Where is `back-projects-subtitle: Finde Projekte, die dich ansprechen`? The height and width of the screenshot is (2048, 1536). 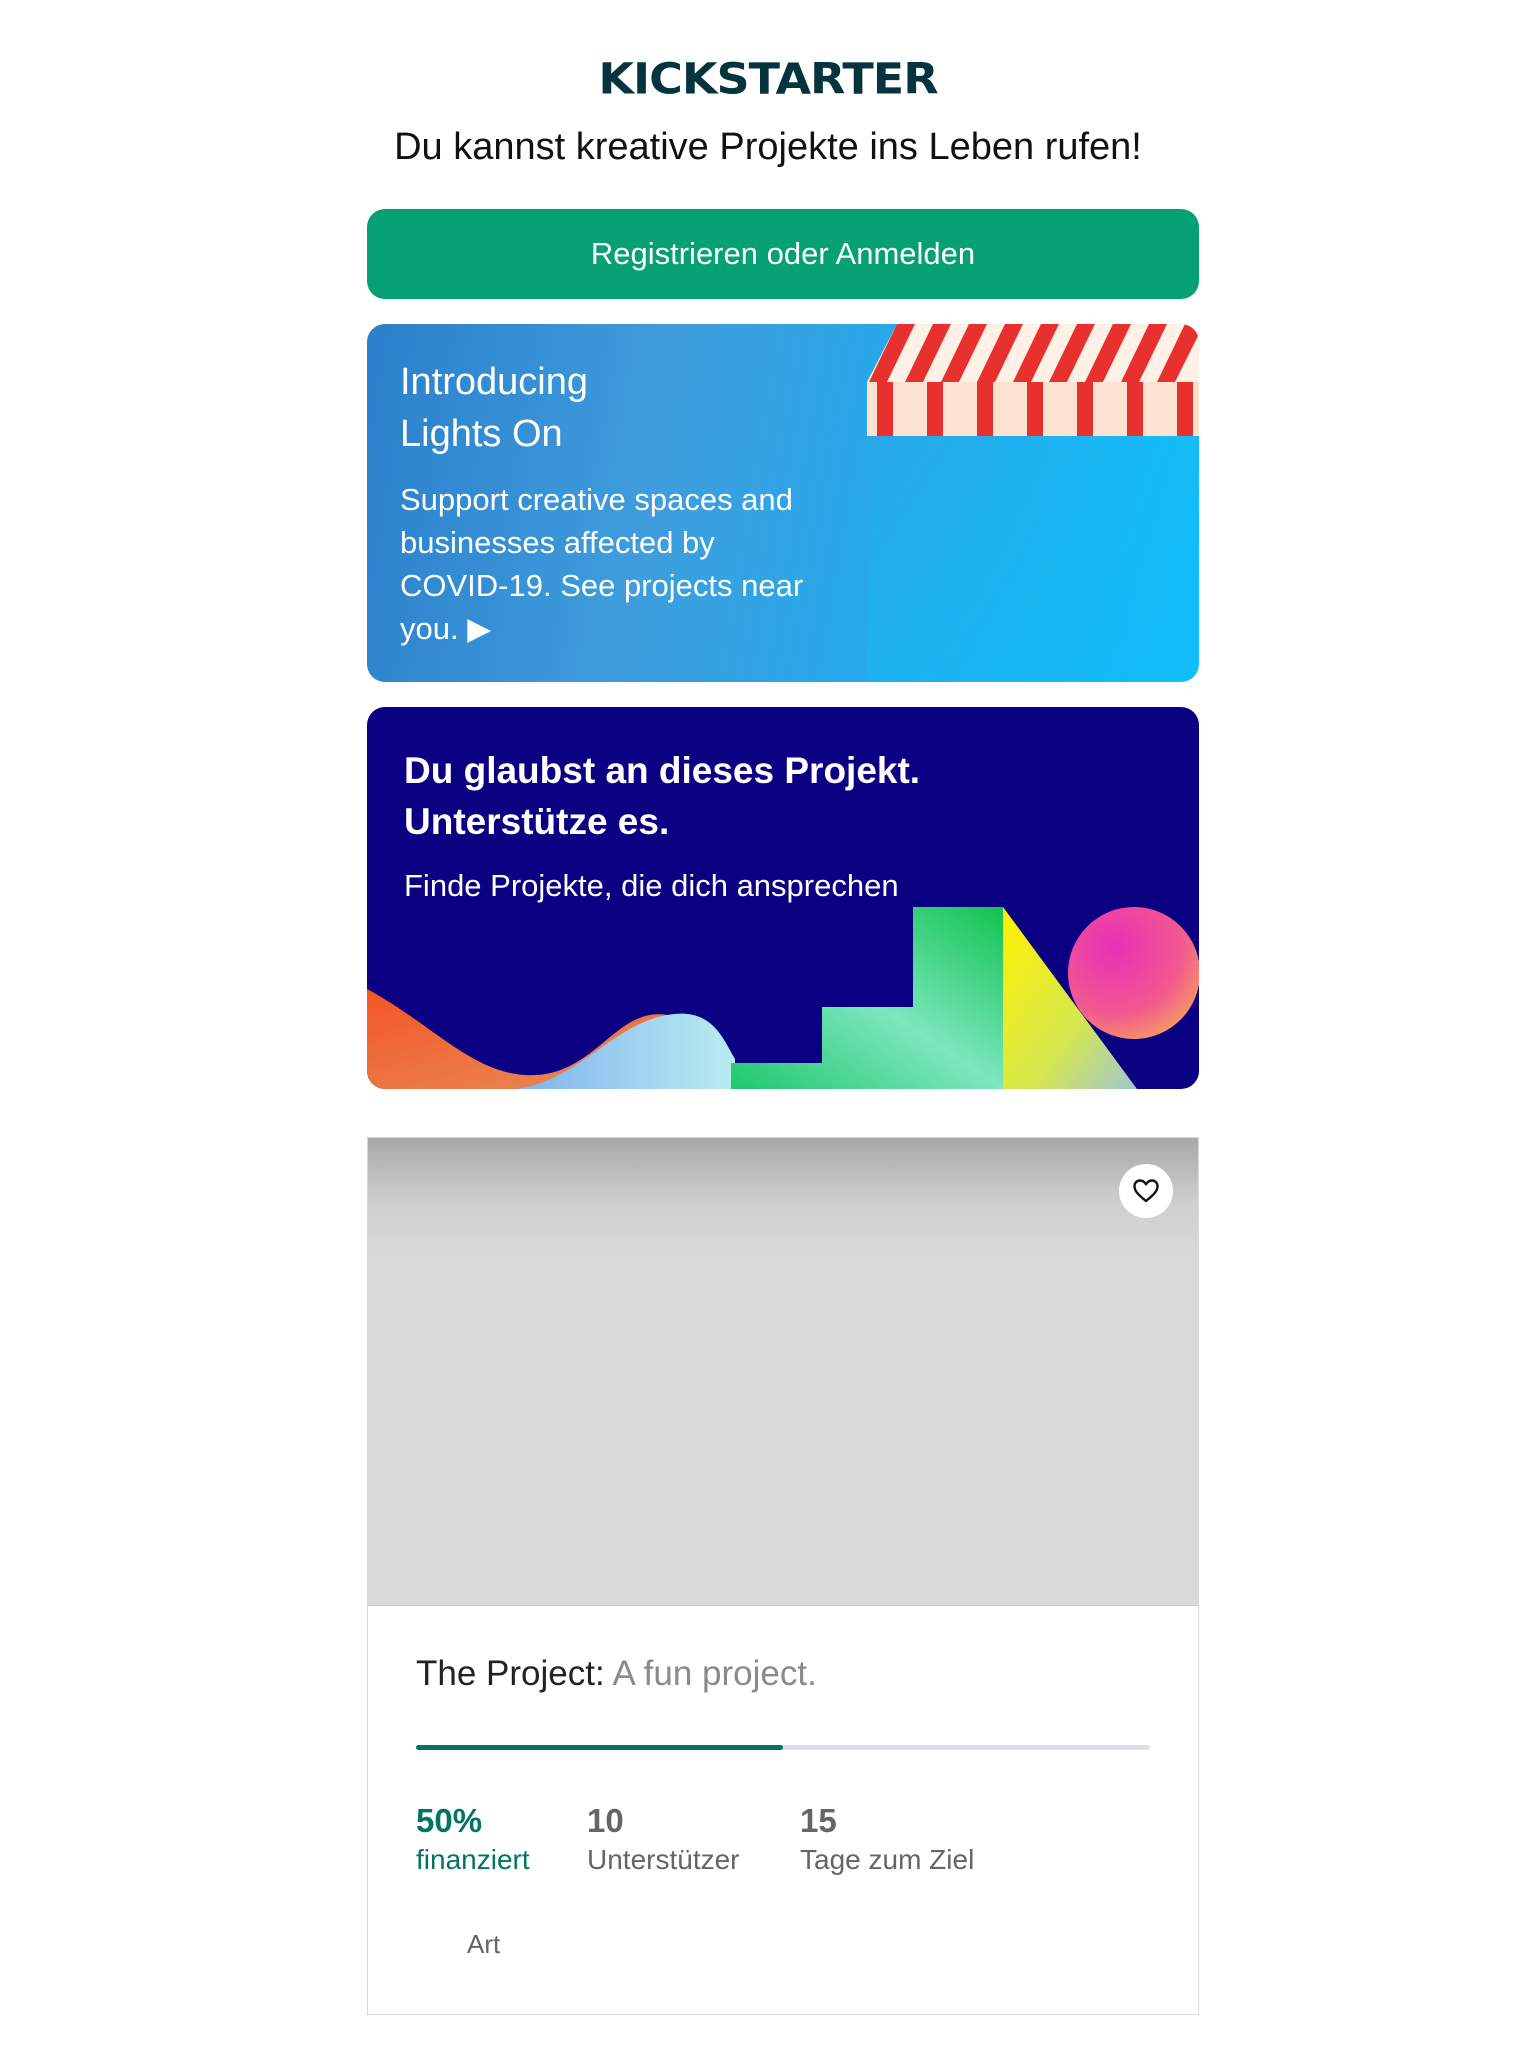
back-projects-subtitle: Finde Projekte, die dich ansprechen is located at coordinates (651, 885).